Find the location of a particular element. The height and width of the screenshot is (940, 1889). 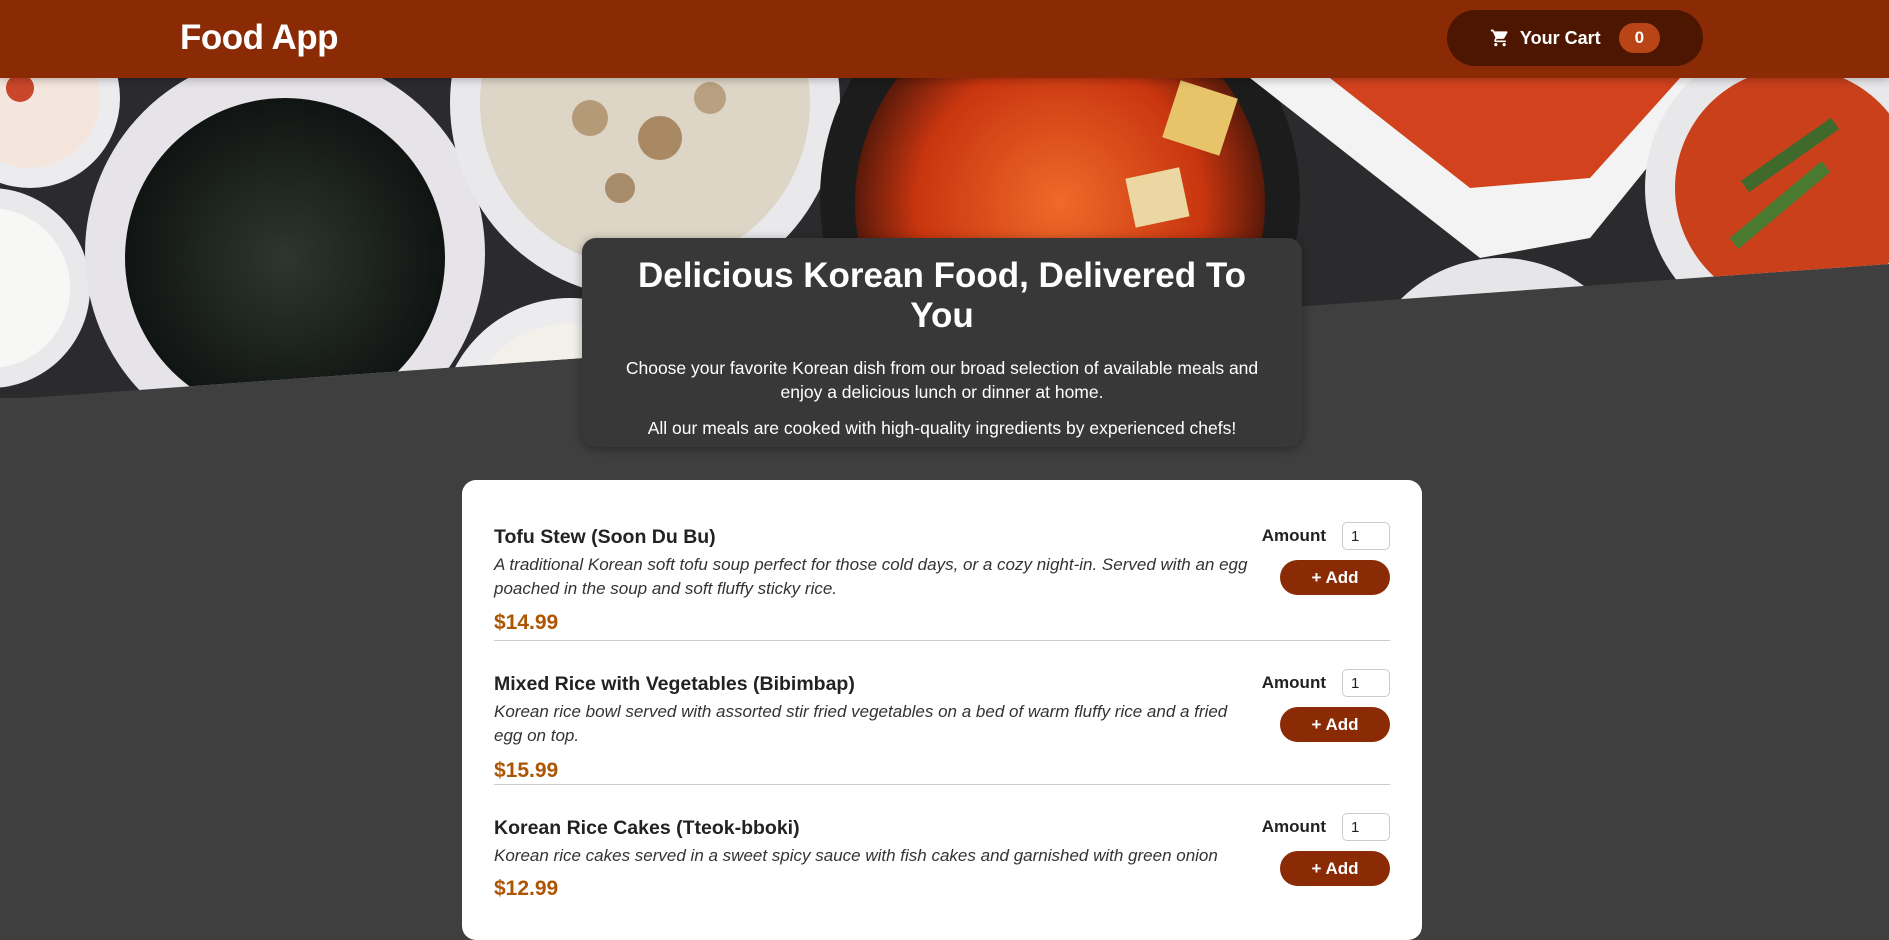

cart-button: Your Cart 0 is located at coordinates (1575, 38).